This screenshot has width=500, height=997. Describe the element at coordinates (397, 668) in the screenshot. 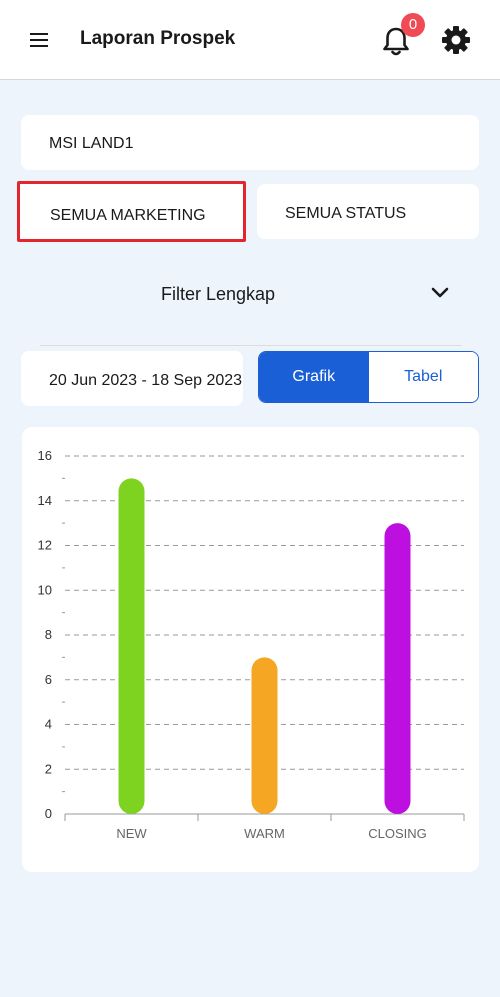

I see `bar-closing` at that location.